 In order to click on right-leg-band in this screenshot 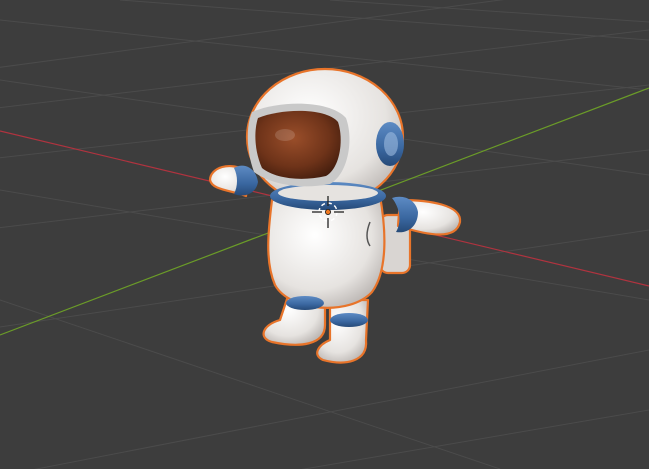, I will do `click(349, 320)`.